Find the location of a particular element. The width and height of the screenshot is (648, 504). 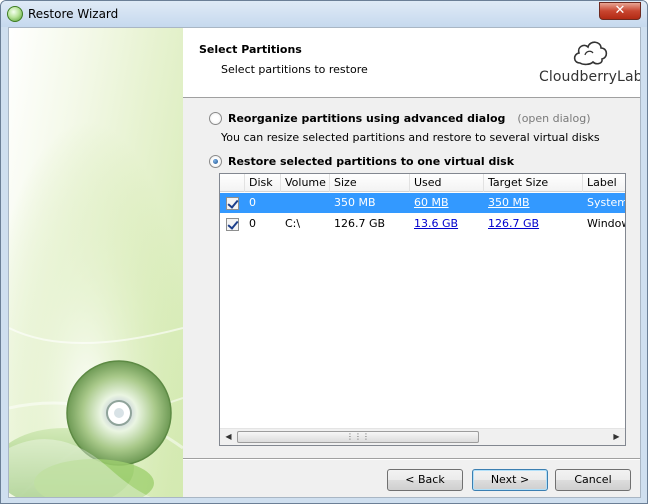

page-title: Select Partitions is located at coordinates (250, 49).